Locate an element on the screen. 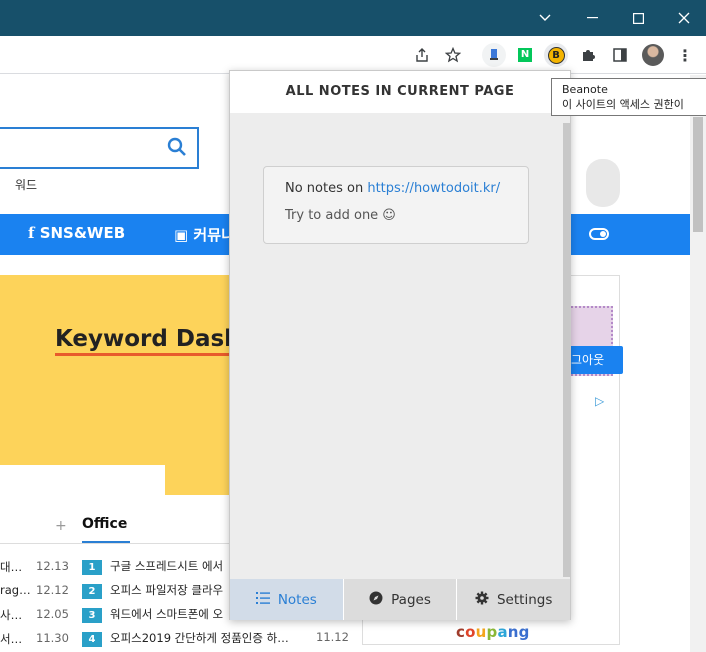  list-icon is located at coordinates (262, 599).